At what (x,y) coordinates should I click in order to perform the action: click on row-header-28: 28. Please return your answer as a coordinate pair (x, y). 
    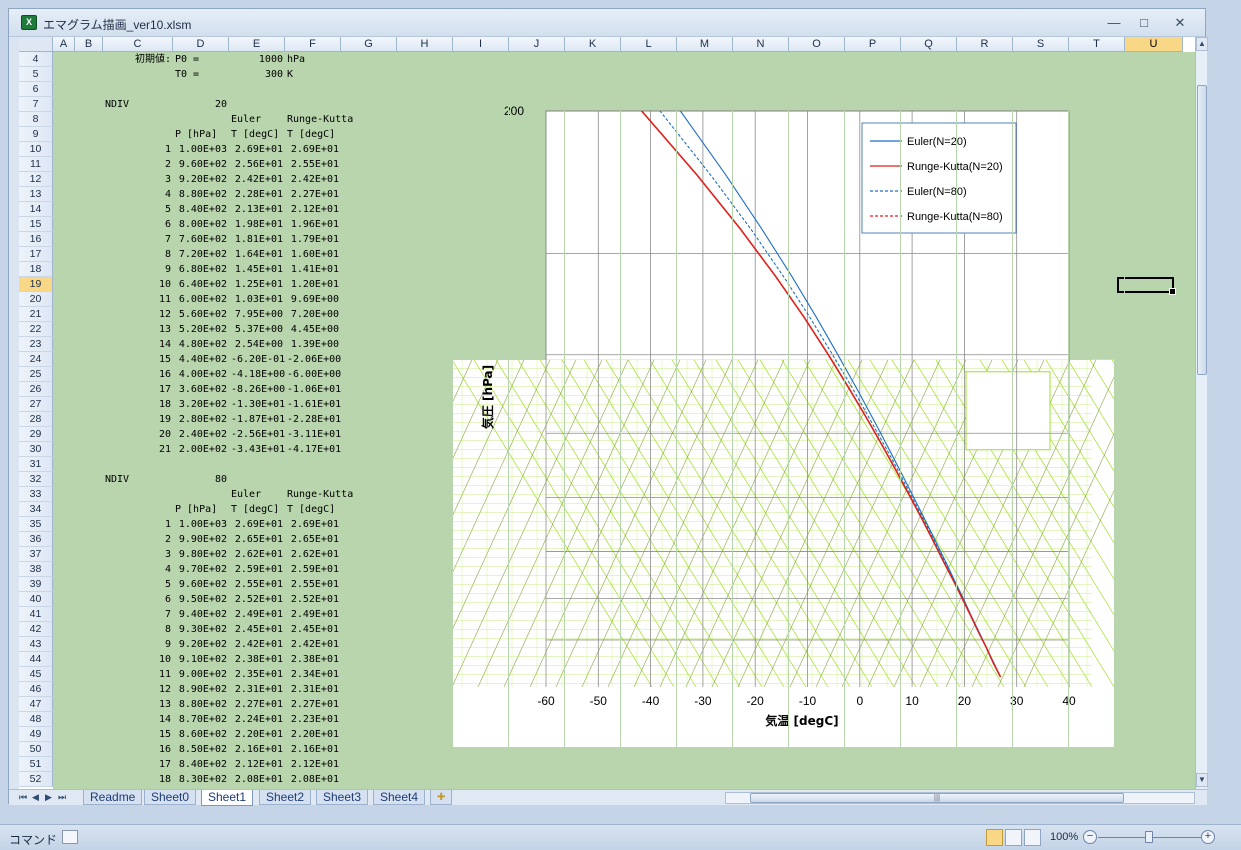
    Looking at the image, I should click on (36, 419).